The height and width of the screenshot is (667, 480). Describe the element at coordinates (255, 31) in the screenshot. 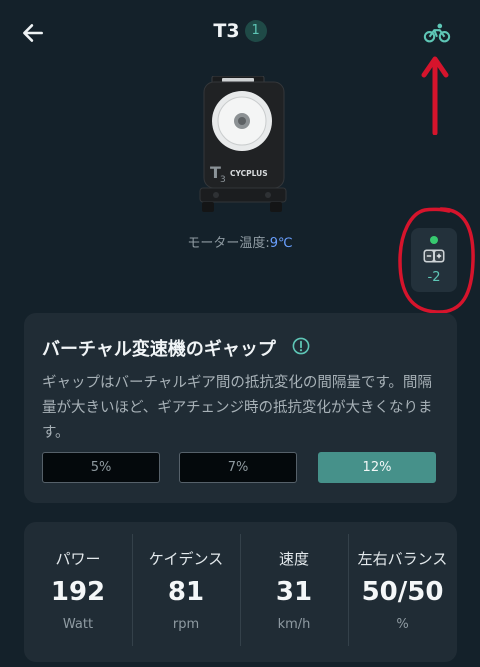

I see `device-count-badge: 1` at that location.